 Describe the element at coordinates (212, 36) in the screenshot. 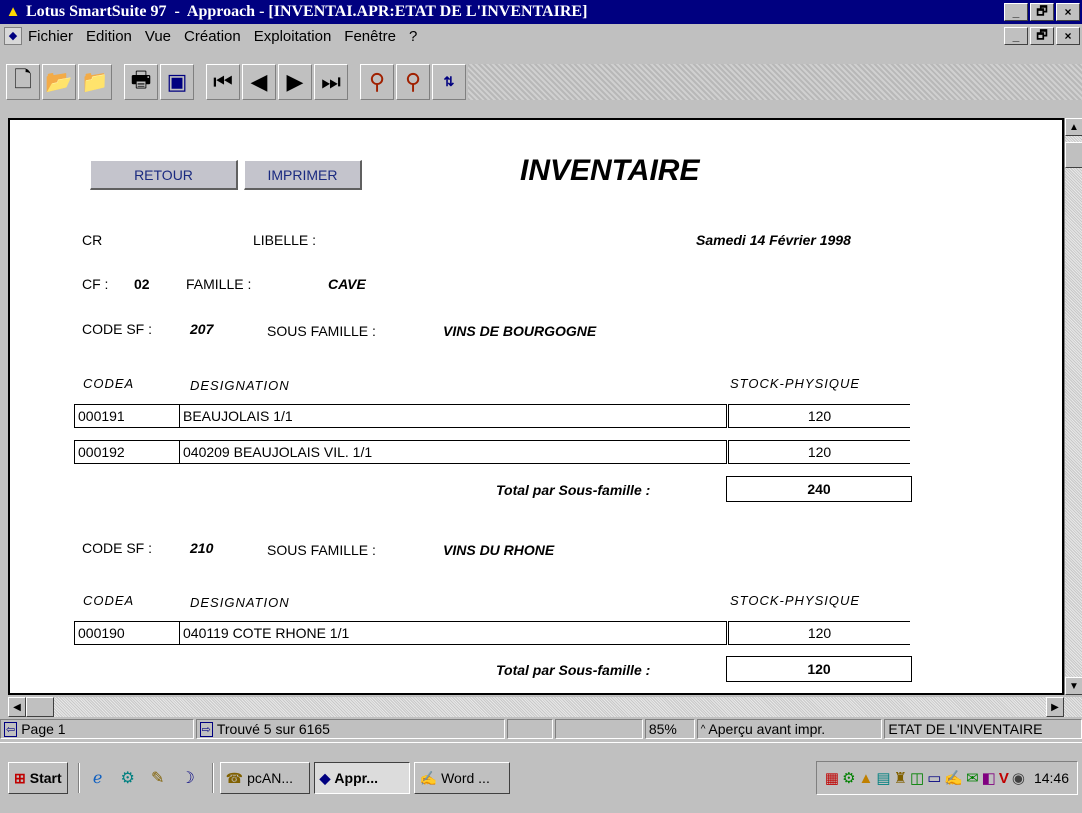

I see `menu-creation: Création` at that location.